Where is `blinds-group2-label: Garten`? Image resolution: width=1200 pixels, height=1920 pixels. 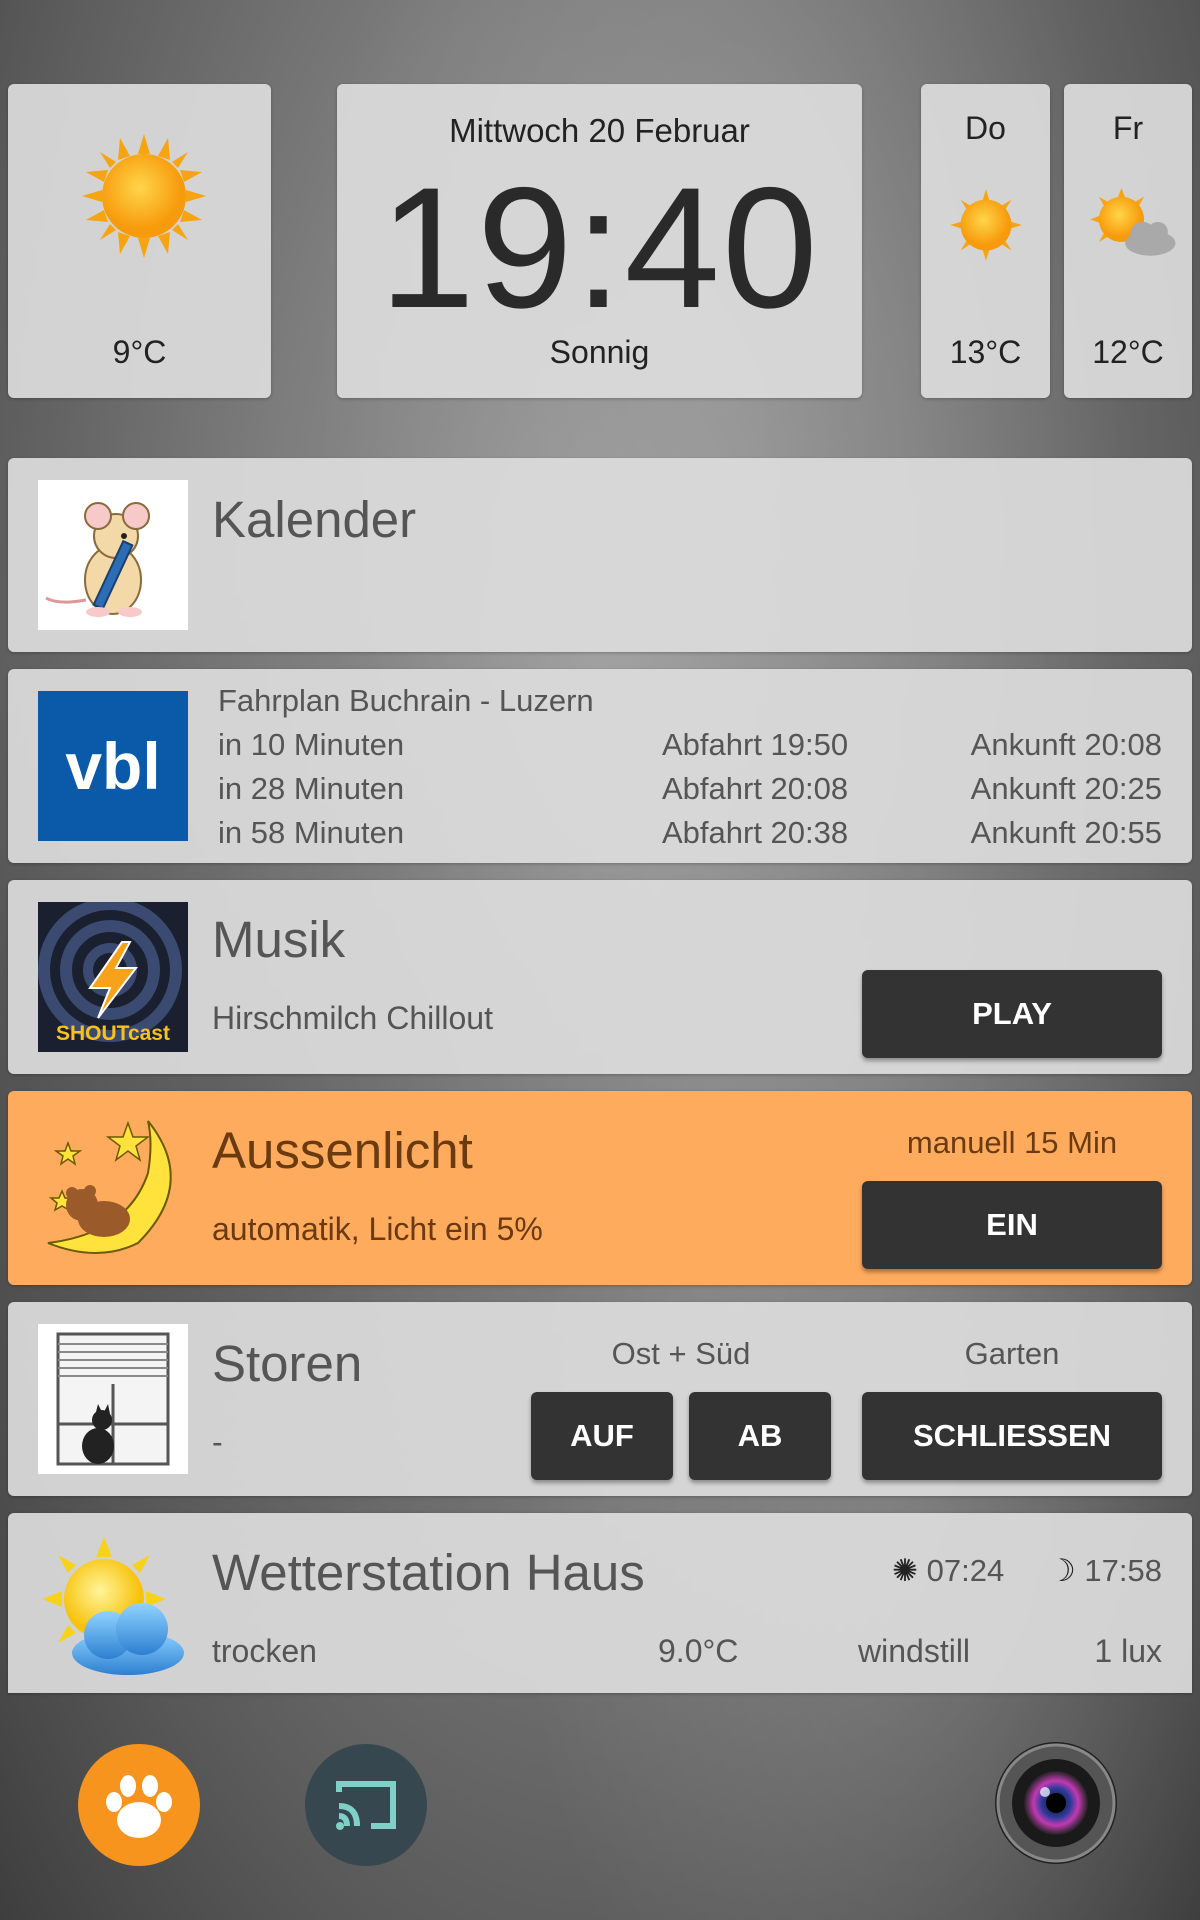 blinds-group2-label: Garten is located at coordinates (1012, 1353).